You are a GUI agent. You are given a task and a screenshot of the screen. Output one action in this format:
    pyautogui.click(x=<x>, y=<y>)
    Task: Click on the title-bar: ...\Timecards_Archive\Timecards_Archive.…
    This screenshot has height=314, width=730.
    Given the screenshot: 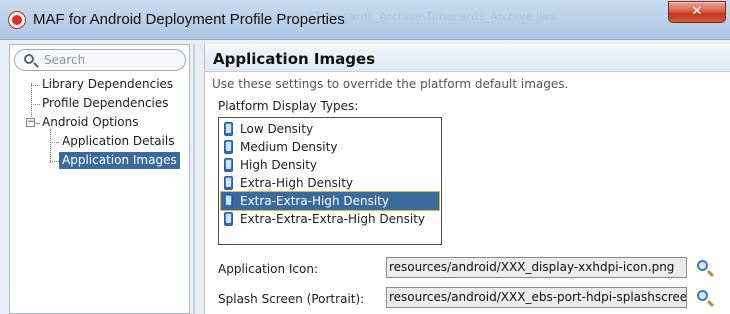 What is the action you would take?
    pyautogui.click(x=365, y=20)
    